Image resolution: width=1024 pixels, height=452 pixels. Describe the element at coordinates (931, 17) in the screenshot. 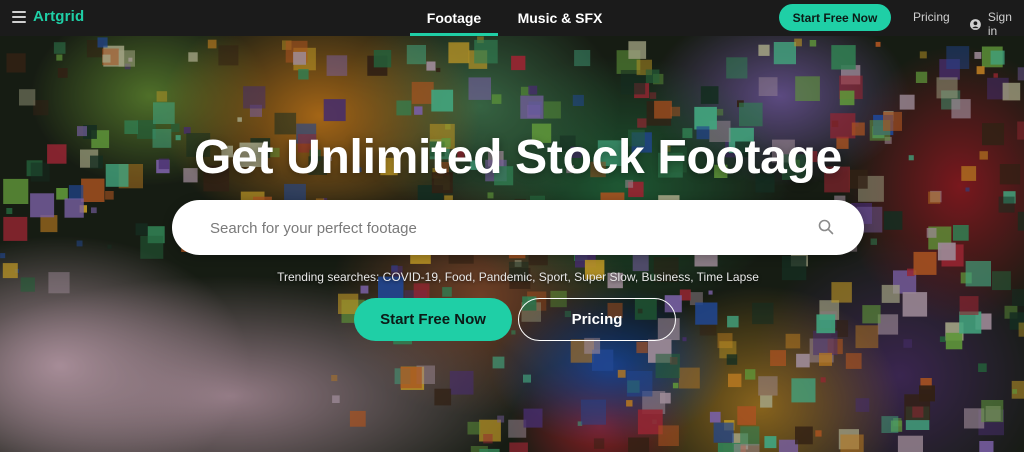

I see `nav-pricing-link: Pricing` at that location.